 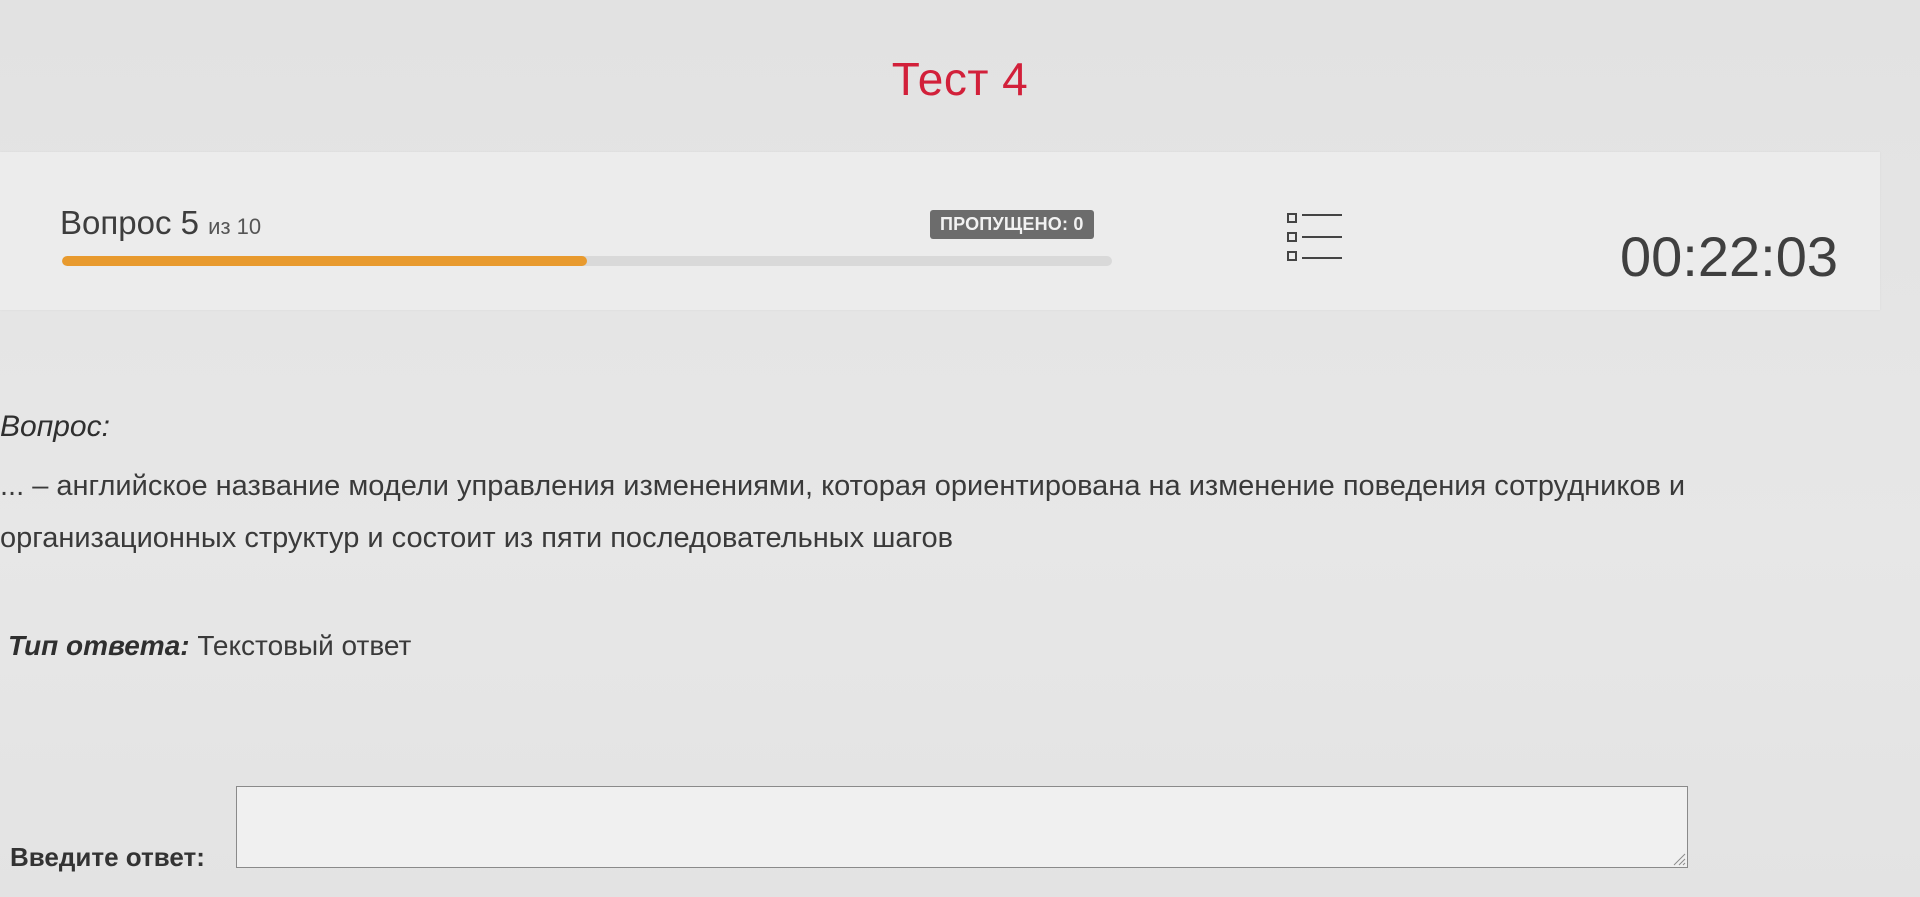 What do you see at coordinates (116, 222) in the screenshot?
I see `question-word: Вопрос` at bounding box center [116, 222].